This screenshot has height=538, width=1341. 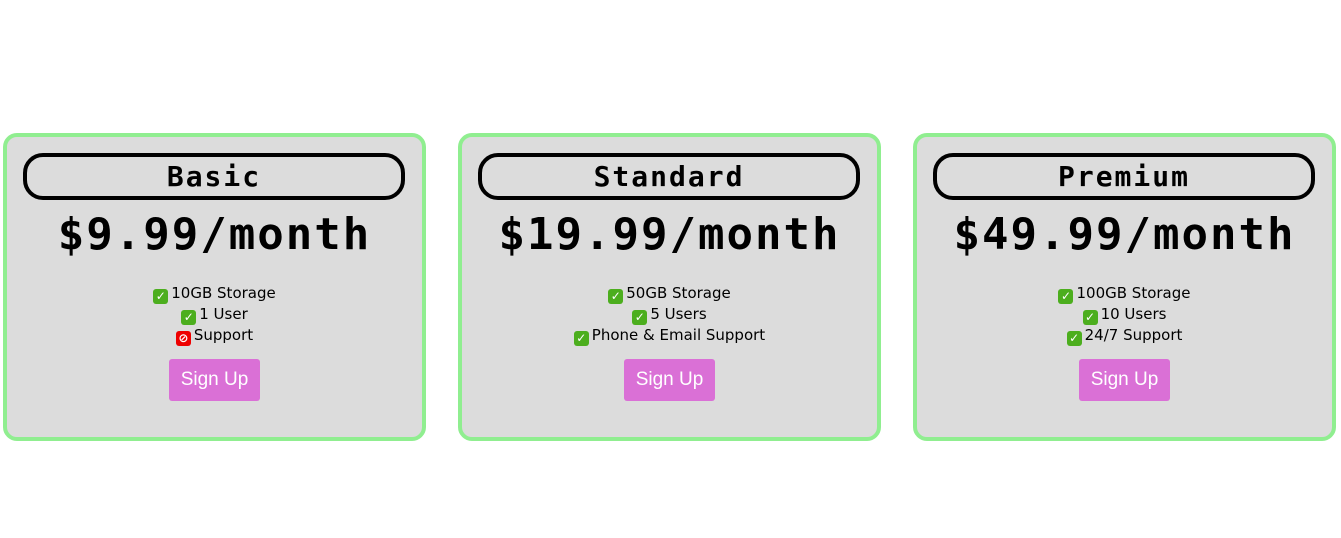 I want to click on plan-price: $9.99/month, so click(x=214, y=234).